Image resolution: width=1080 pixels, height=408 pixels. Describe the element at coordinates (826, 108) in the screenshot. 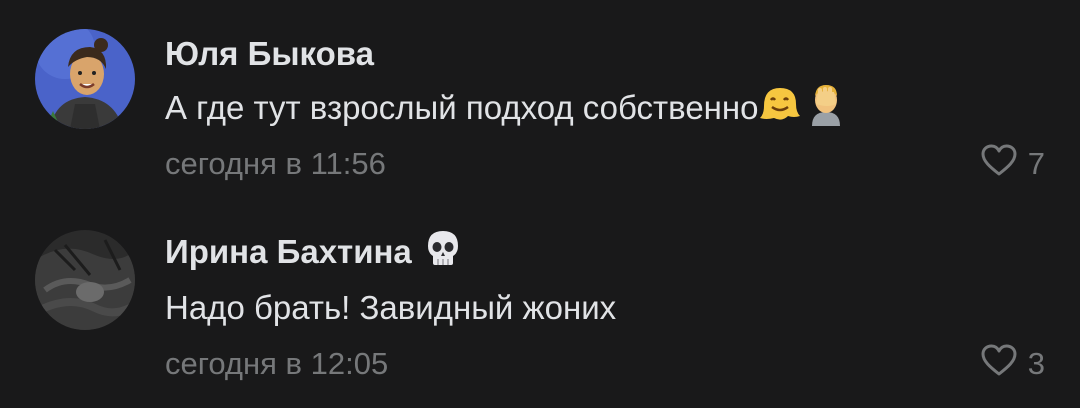

I see `facepalm-icon` at that location.